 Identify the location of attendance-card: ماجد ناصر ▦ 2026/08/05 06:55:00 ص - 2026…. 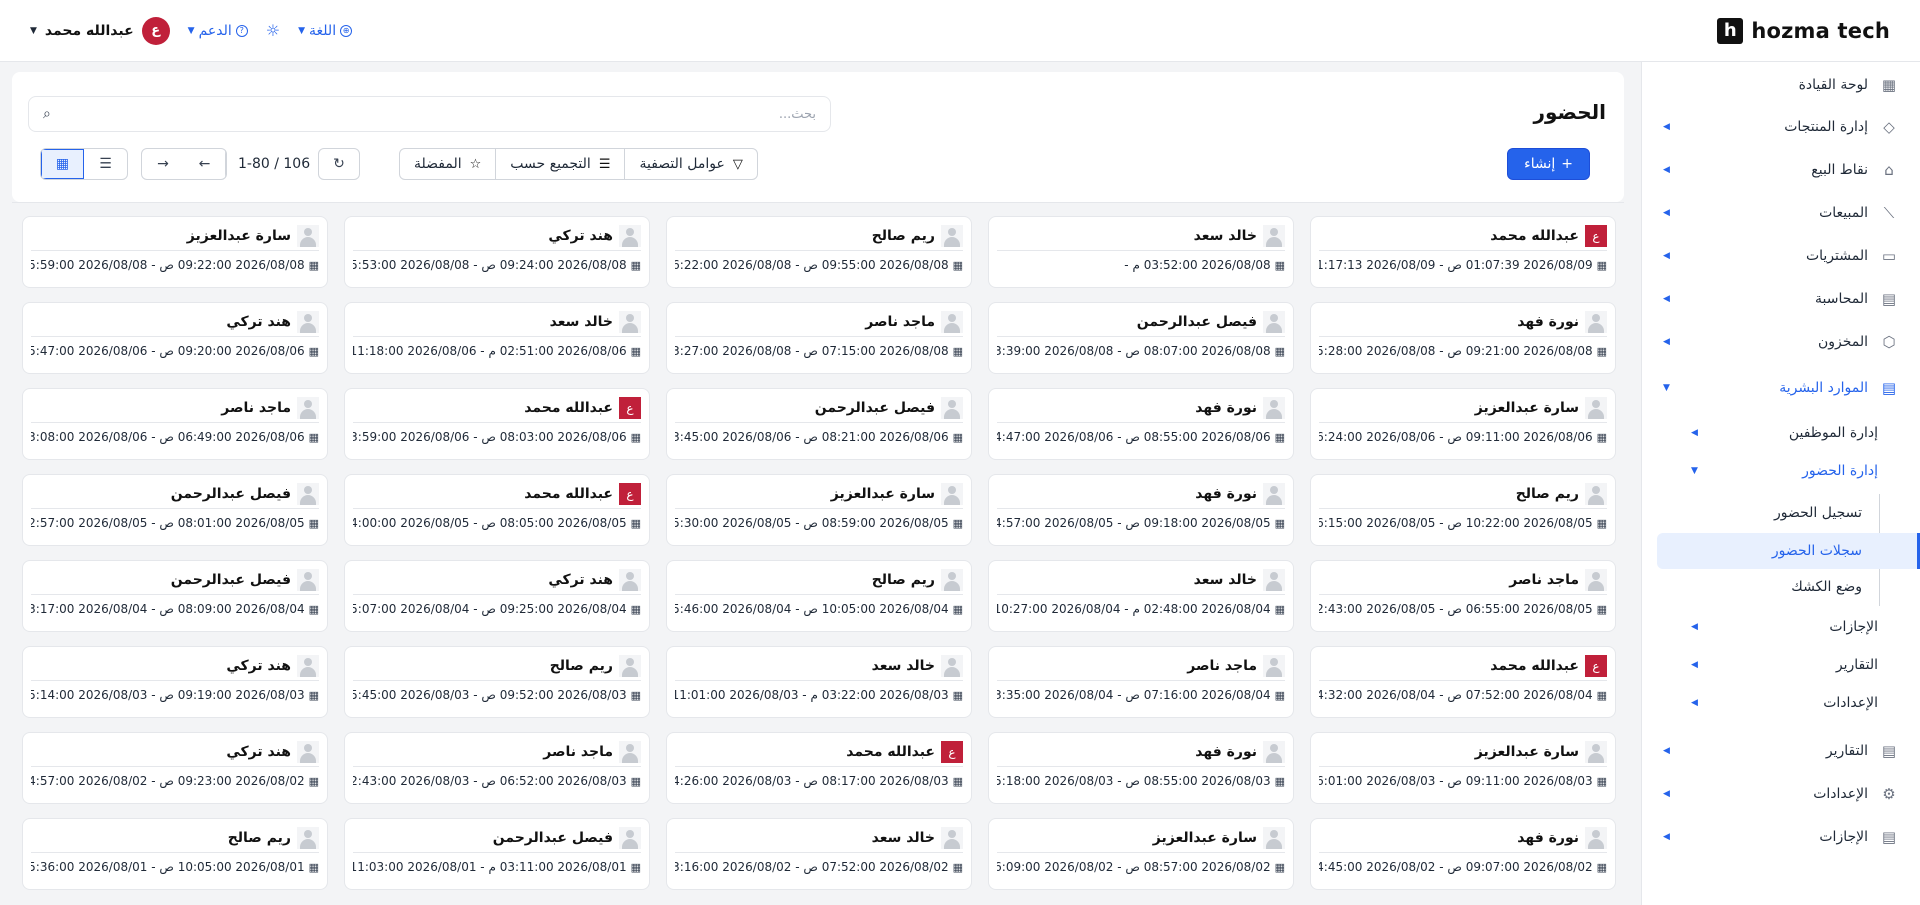
(1463, 596).